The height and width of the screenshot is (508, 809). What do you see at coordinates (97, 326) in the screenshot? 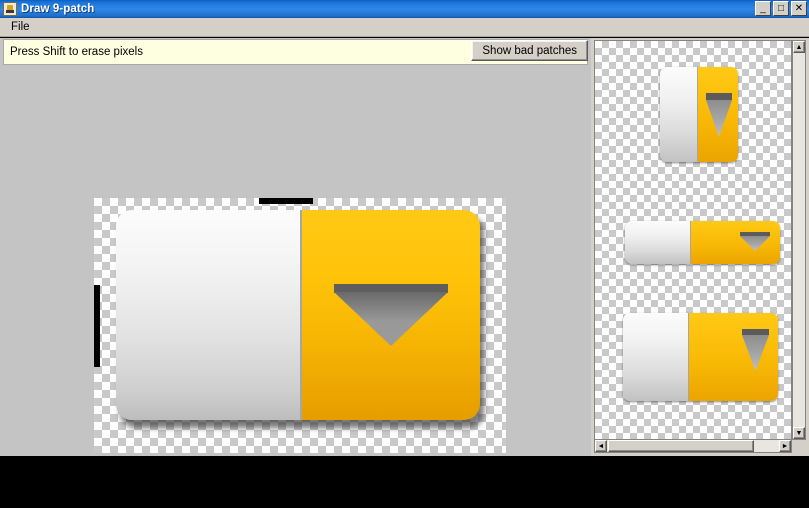
I see `stretch-marker-left` at bounding box center [97, 326].